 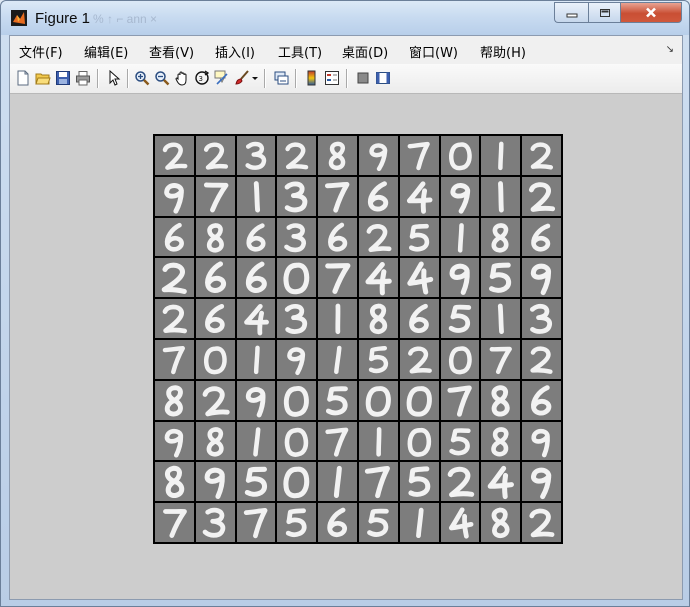 What do you see at coordinates (363, 78) in the screenshot?
I see `hide-plot-tools-icon` at bounding box center [363, 78].